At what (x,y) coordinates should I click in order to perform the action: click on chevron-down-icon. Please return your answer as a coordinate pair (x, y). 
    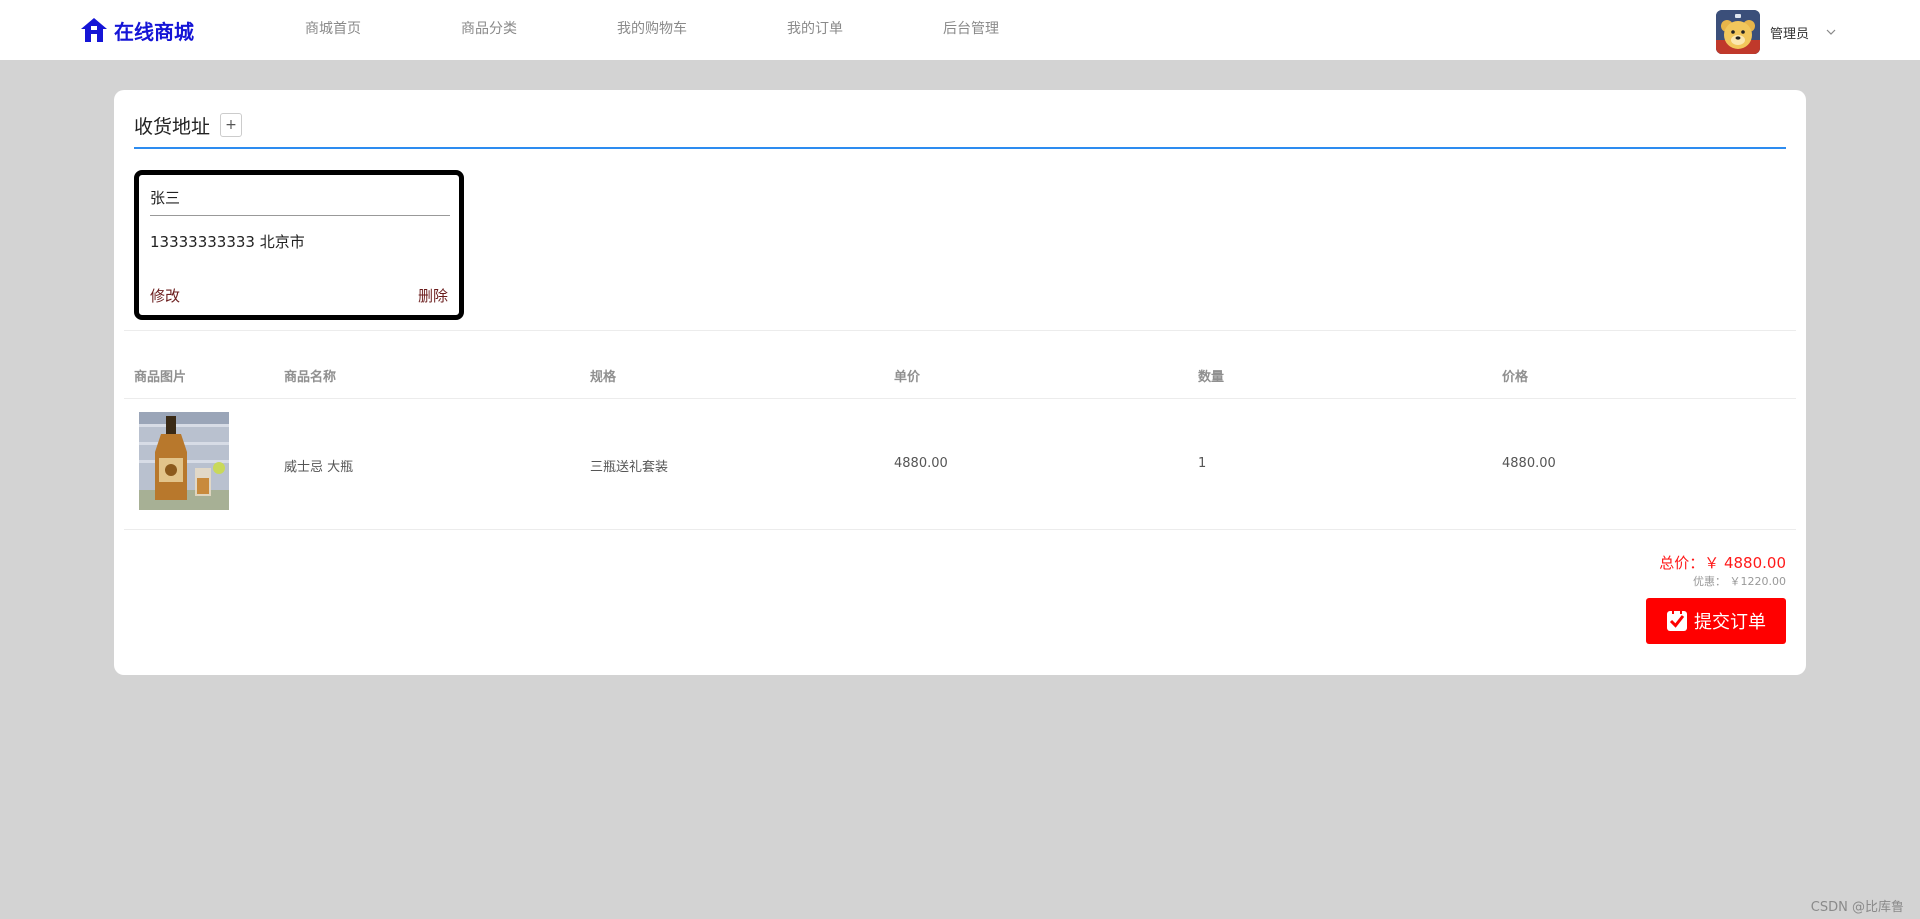
    Looking at the image, I should click on (1831, 32).